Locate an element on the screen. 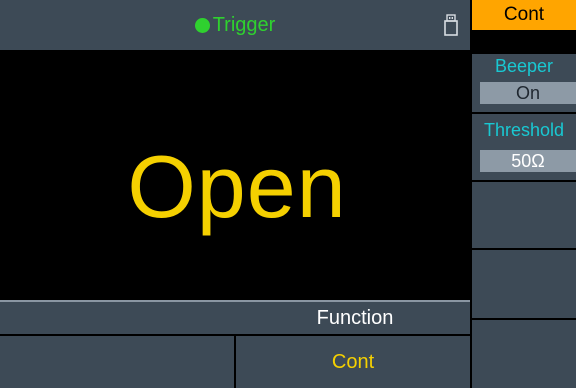 The image size is (576, 388). title-group: Trigger is located at coordinates (235, 25).